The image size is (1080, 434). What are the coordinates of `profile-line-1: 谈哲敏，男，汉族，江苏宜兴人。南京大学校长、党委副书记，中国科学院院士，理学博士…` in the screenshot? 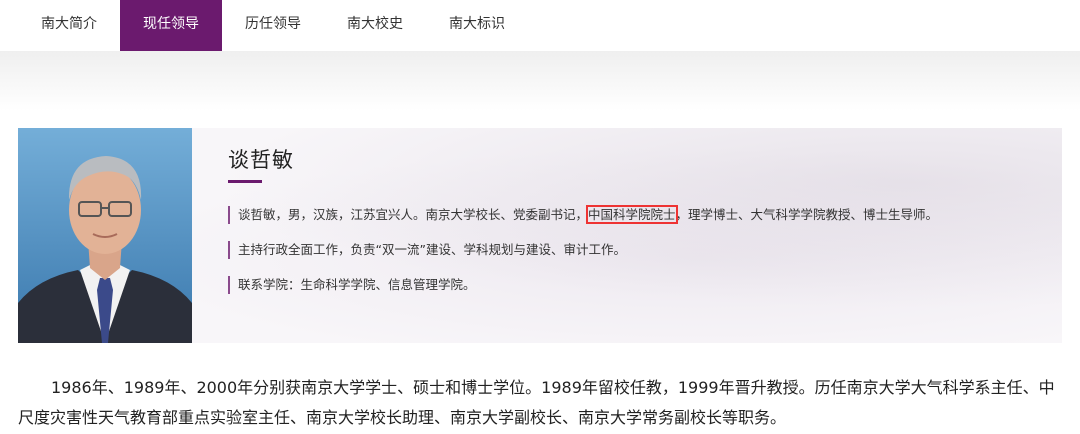 It's located at (583, 214).